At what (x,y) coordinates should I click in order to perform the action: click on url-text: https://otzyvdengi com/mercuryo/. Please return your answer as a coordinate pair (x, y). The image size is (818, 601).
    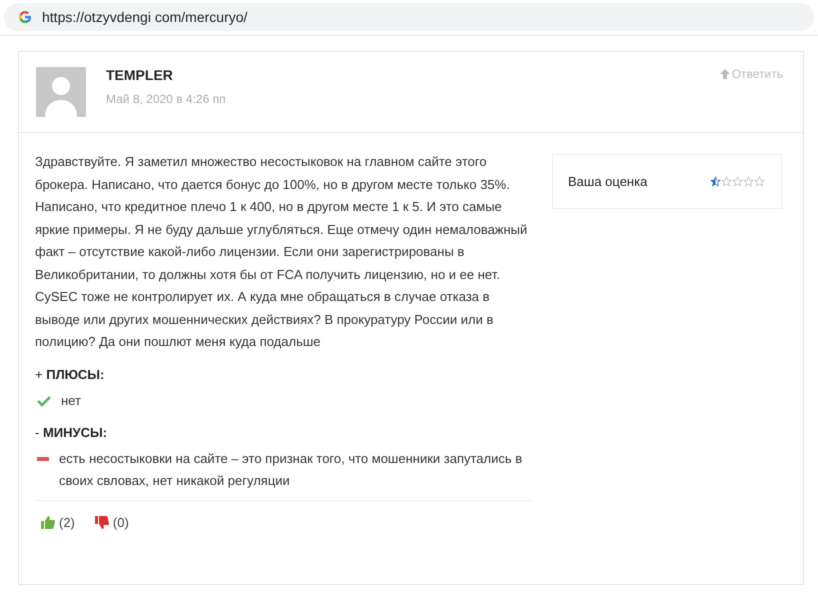
    Looking at the image, I should click on (145, 17).